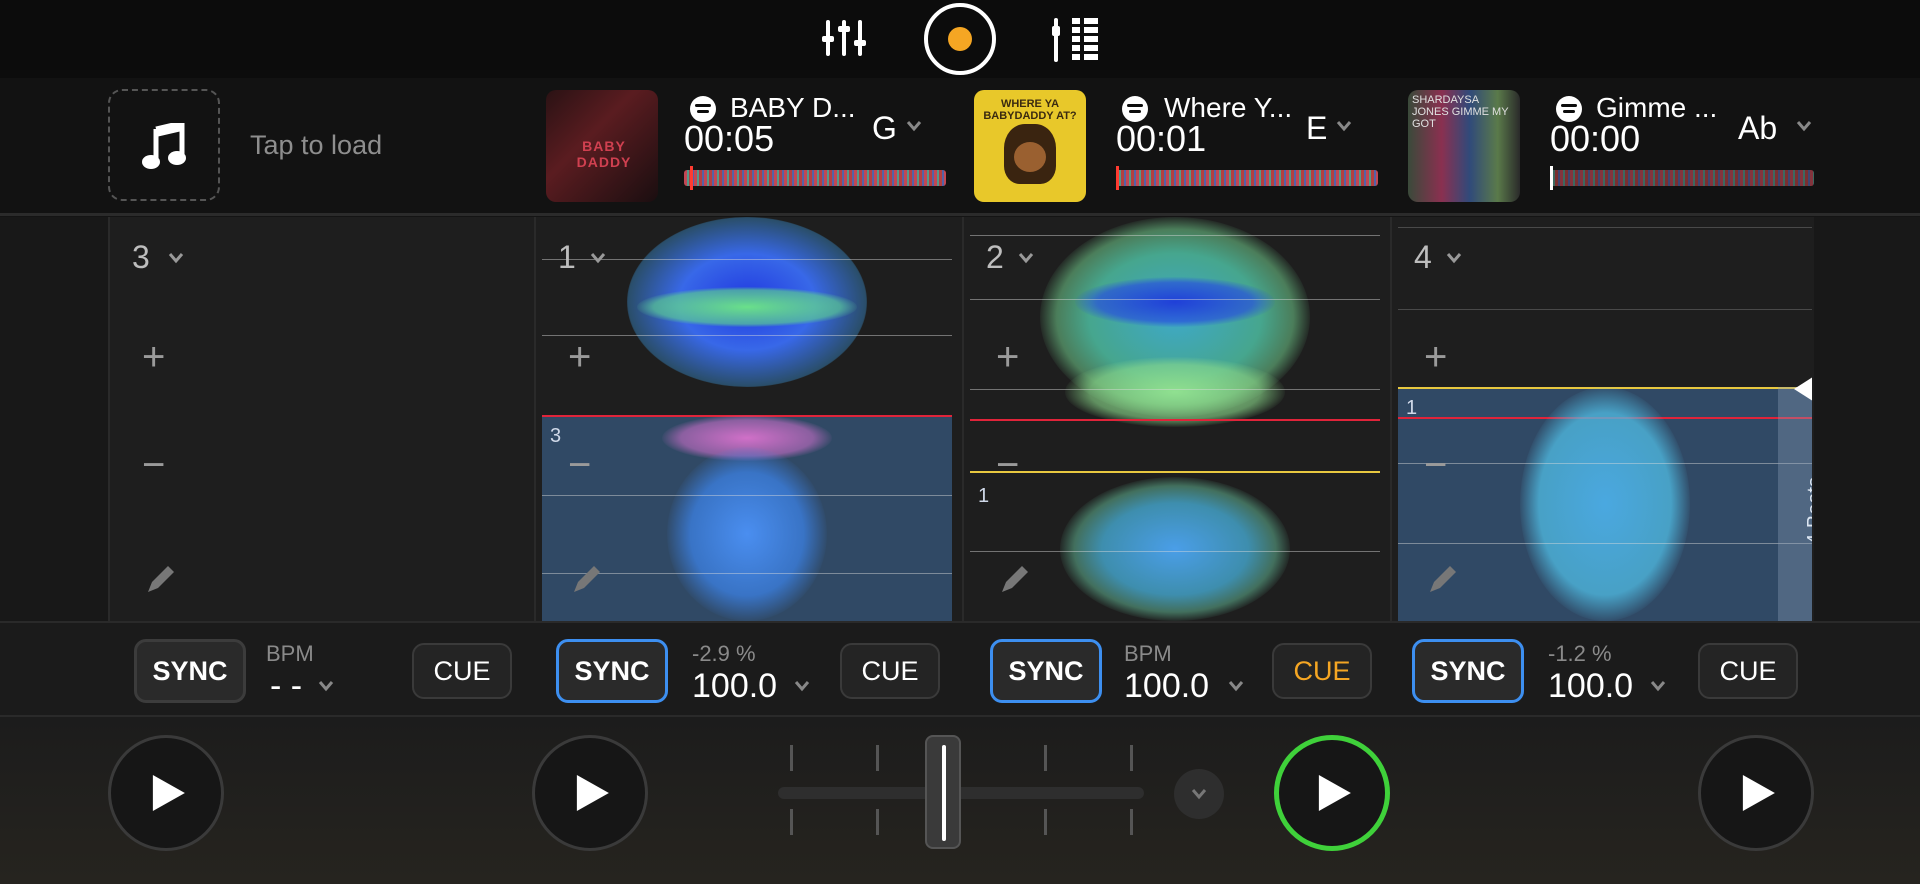  I want to click on waveform-display: 3, so click(747, 419).